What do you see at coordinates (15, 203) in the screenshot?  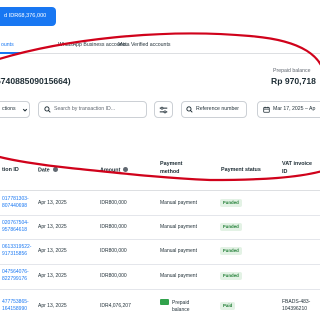 I see `transaction-id-link: 017781303- 807440698` at bounding box center [15, 203].